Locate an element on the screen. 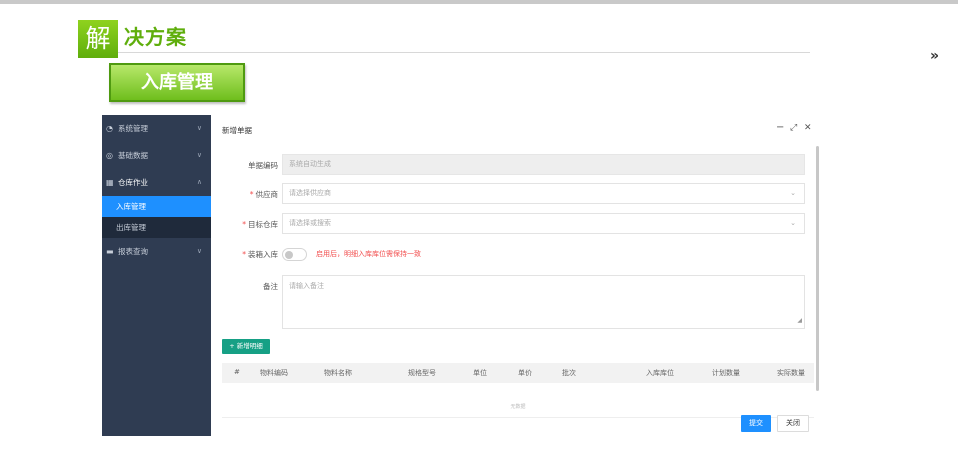 The height and width of the screenshot is (453, 958). target-warehouse-select: 请选择或搜索 ⌄ is located at coordinates (543, 223).